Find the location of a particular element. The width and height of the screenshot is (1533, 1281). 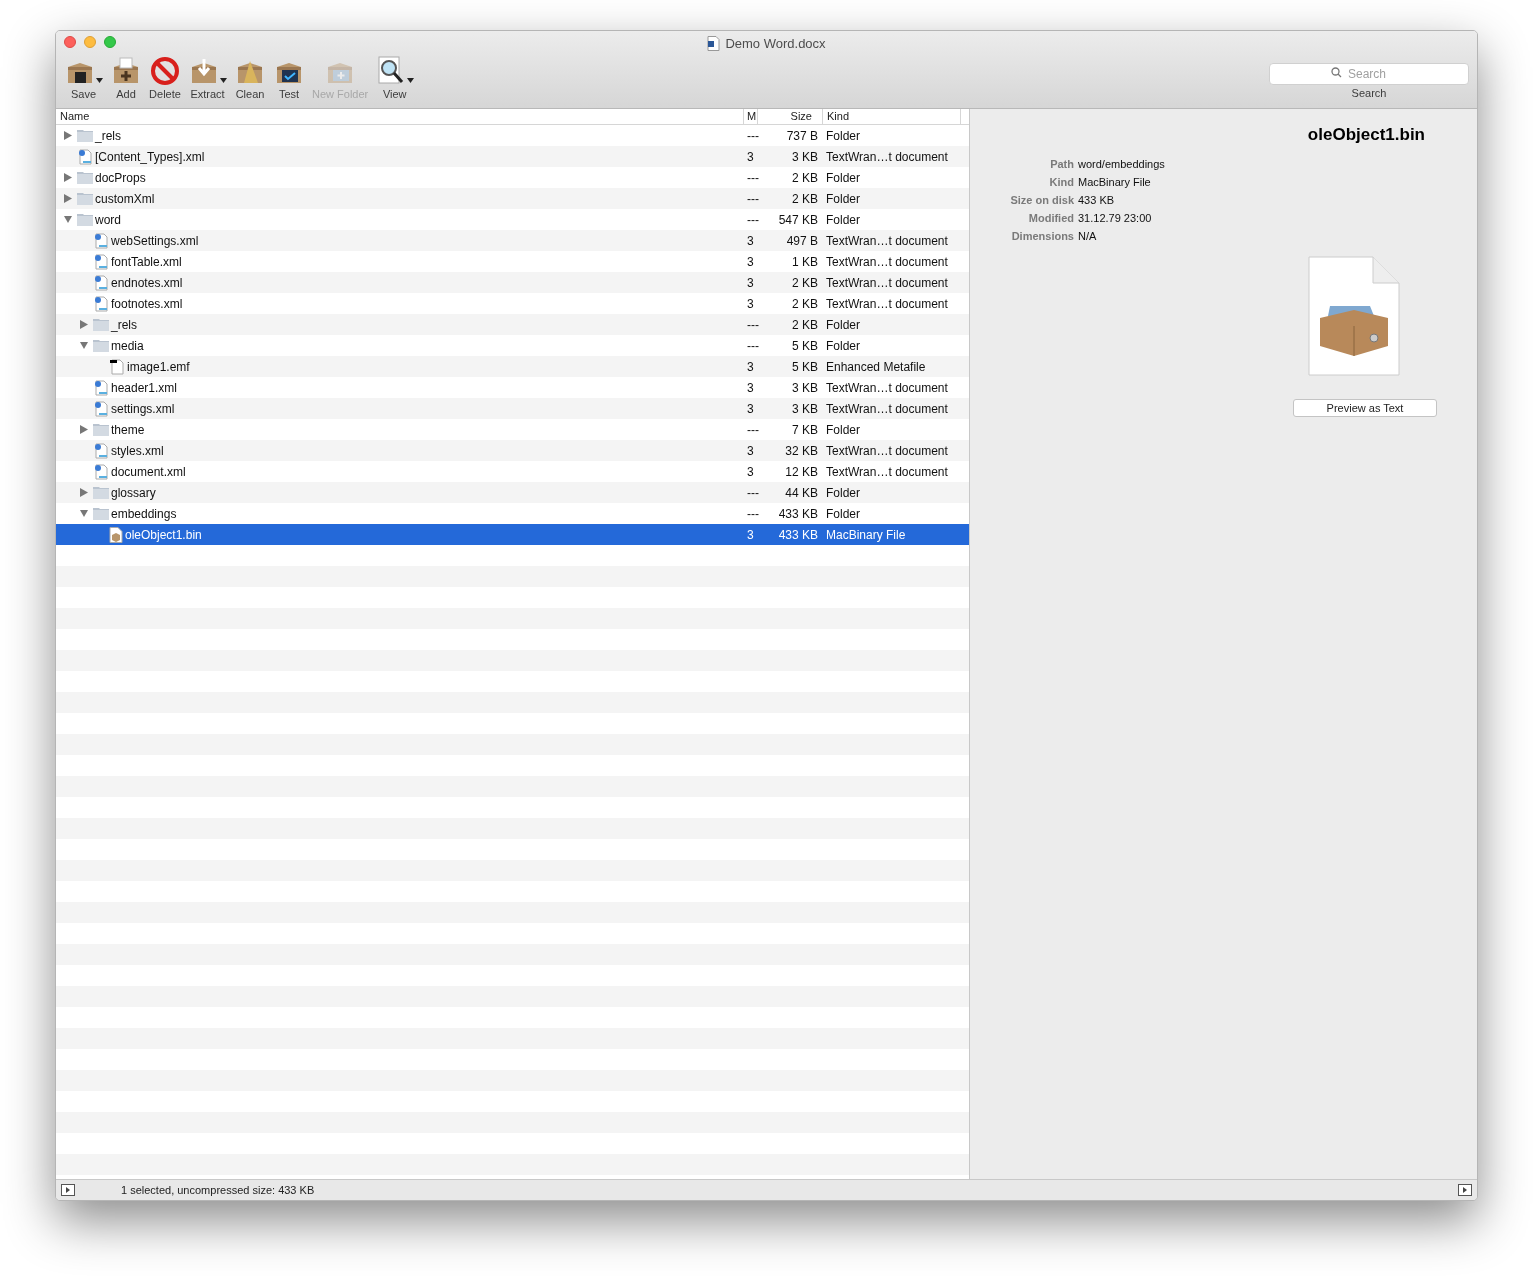

field-label: Path is located at coordinates (1061, 164).